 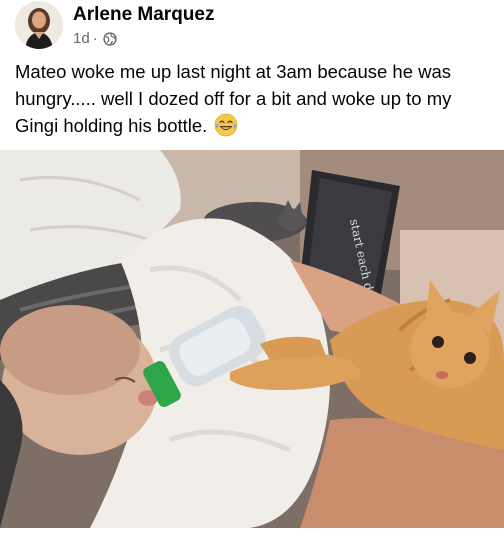 What do you see at coordinates (252, 534) in the screenshot?
I see `bottom-strip` at bounding box center [252, 534].